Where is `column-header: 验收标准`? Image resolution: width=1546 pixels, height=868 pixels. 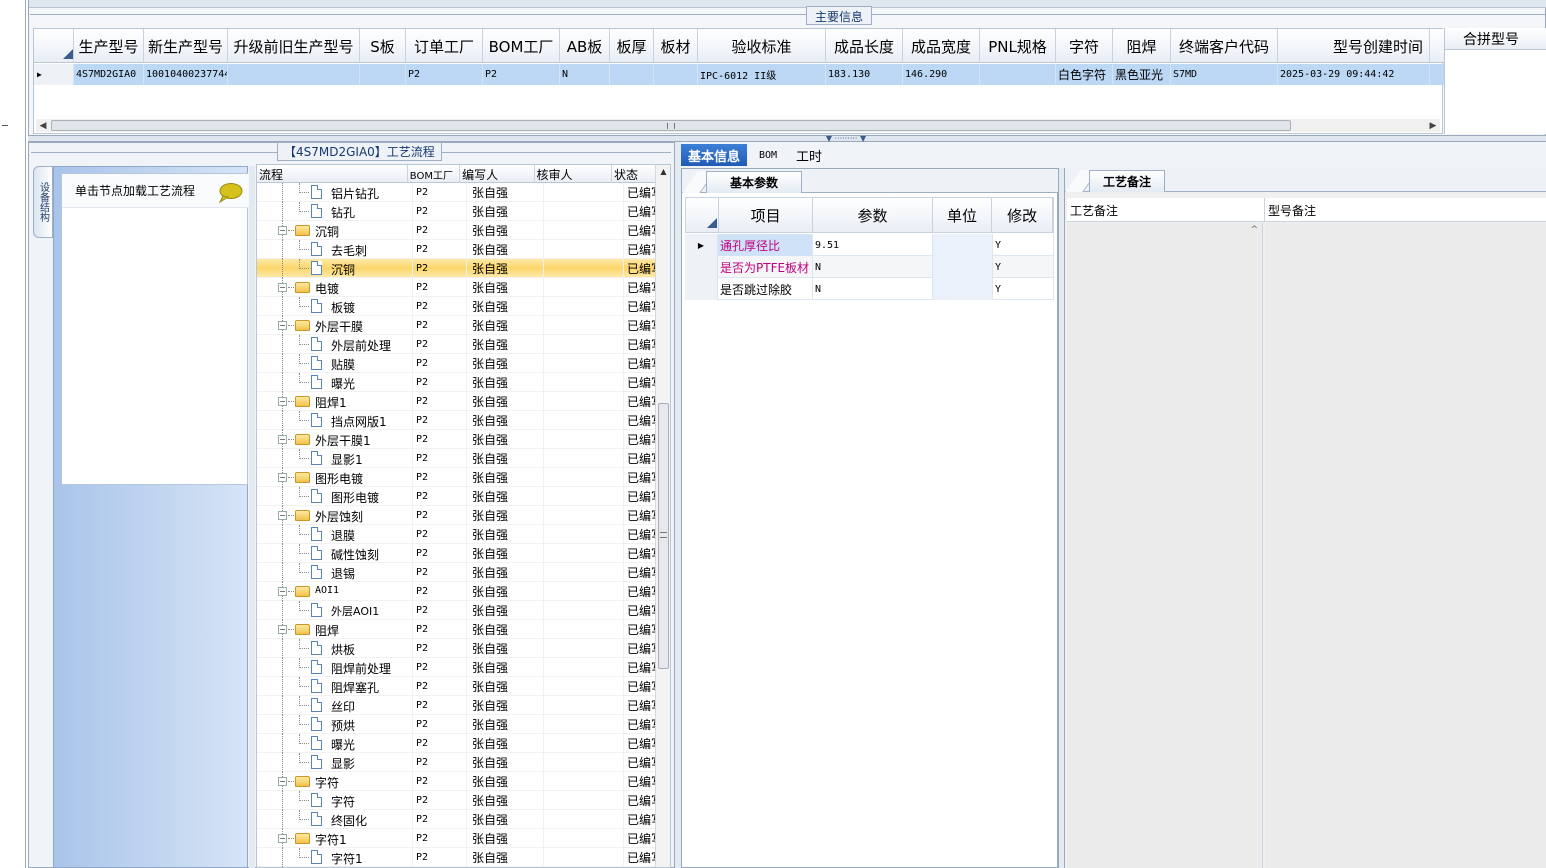
column-header: 验收标准 is located at coordinates (762, 46).